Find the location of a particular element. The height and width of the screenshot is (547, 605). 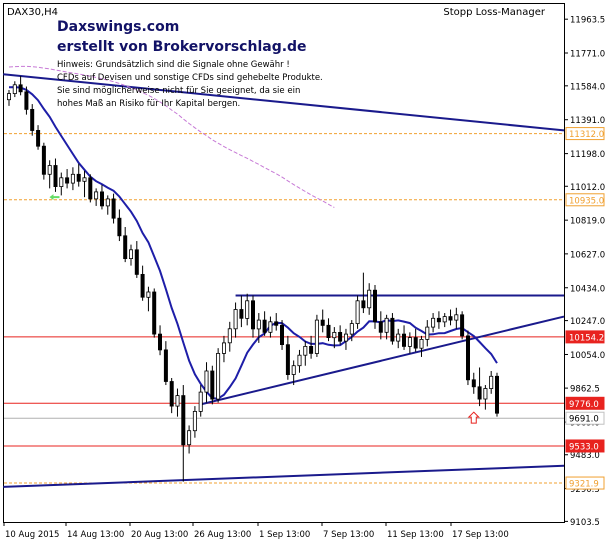

level-price-tag-label: 10935.0 is located at coordinates (586, 201).